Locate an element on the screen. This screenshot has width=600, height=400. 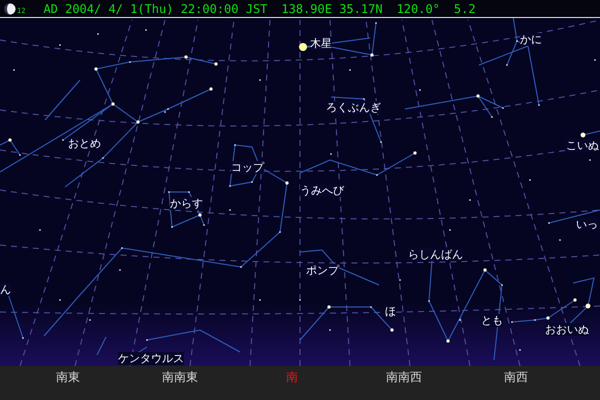
constellation-label: ん is located at coordinates (5, 289).